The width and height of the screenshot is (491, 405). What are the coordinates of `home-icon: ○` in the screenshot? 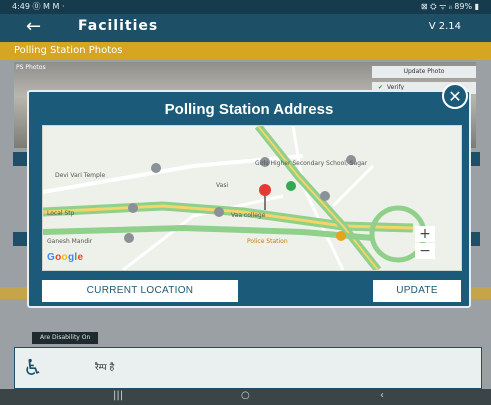 It's located at (245, 395).